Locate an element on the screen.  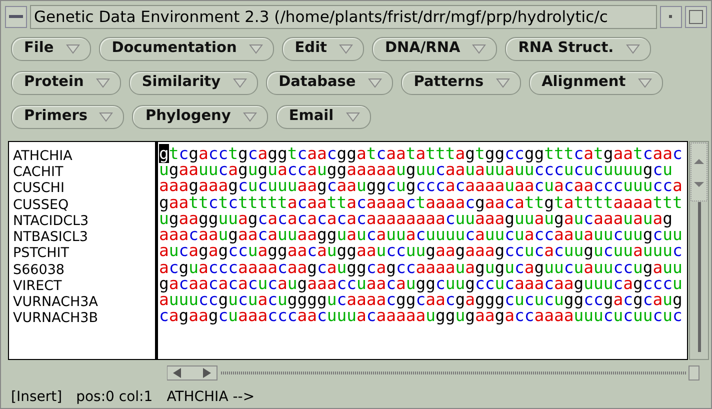
scroll-arrows-icon is located at coordinates (699, 172).